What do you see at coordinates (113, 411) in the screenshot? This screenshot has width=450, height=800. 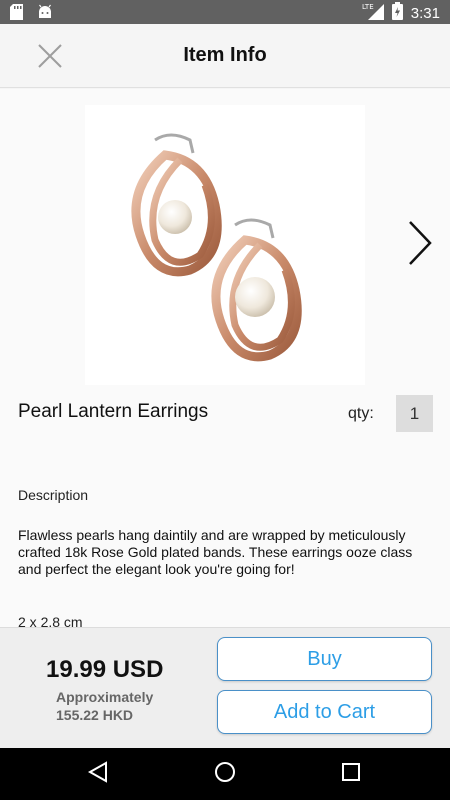 I see `product-name: Pearl Lantern Earrings` at bounding box center [113, 411].